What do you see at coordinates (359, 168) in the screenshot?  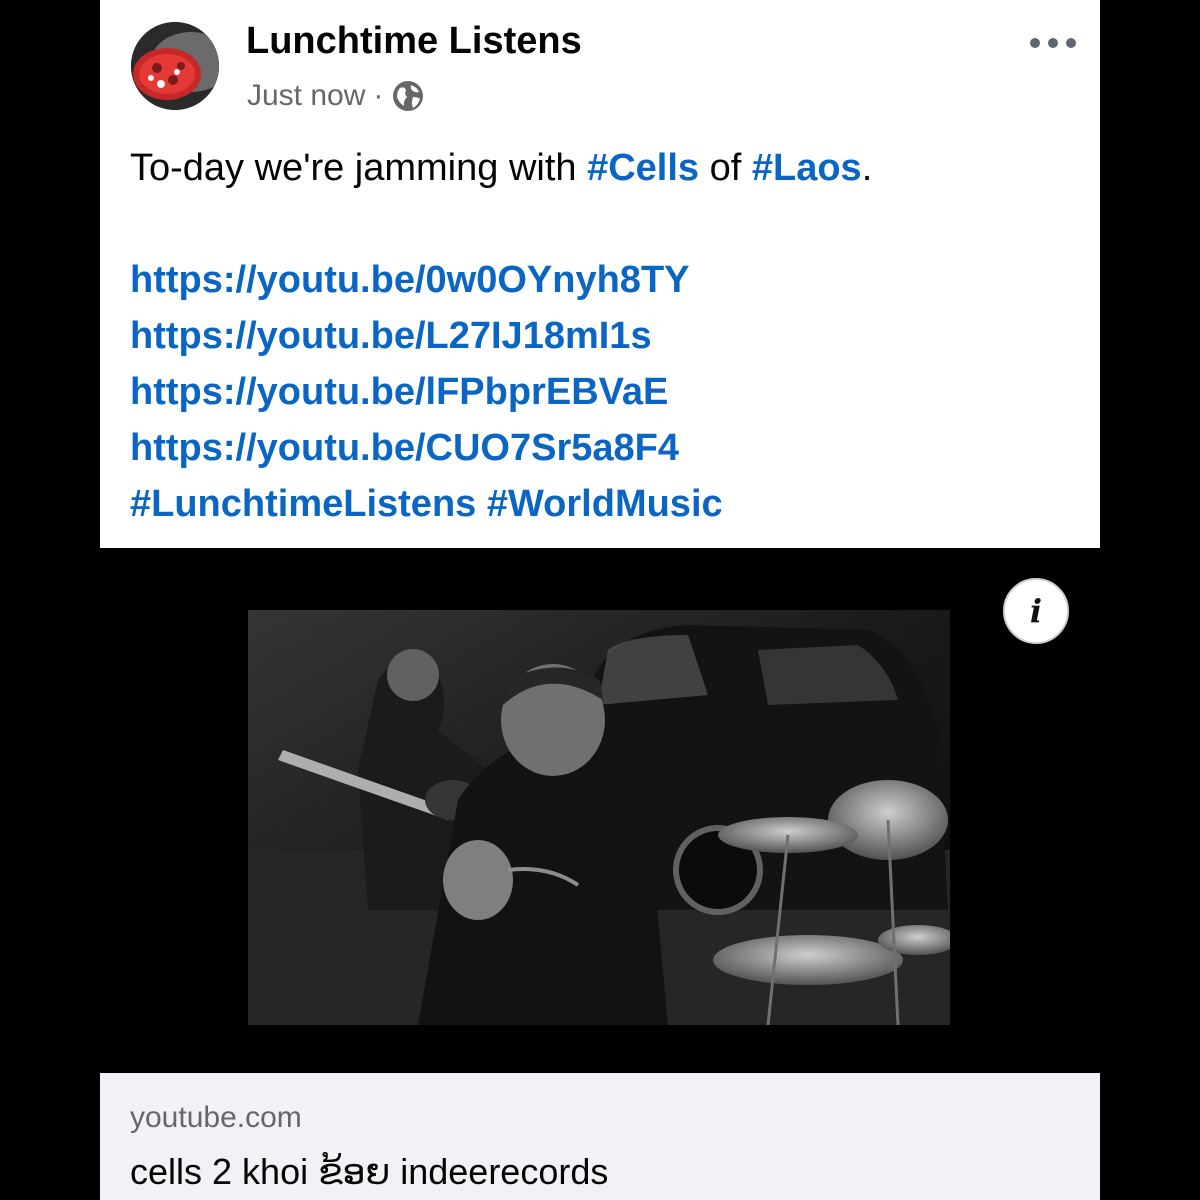 I see `intro-prefix: To-day we're jamming with` at bounding box center [359, 168].